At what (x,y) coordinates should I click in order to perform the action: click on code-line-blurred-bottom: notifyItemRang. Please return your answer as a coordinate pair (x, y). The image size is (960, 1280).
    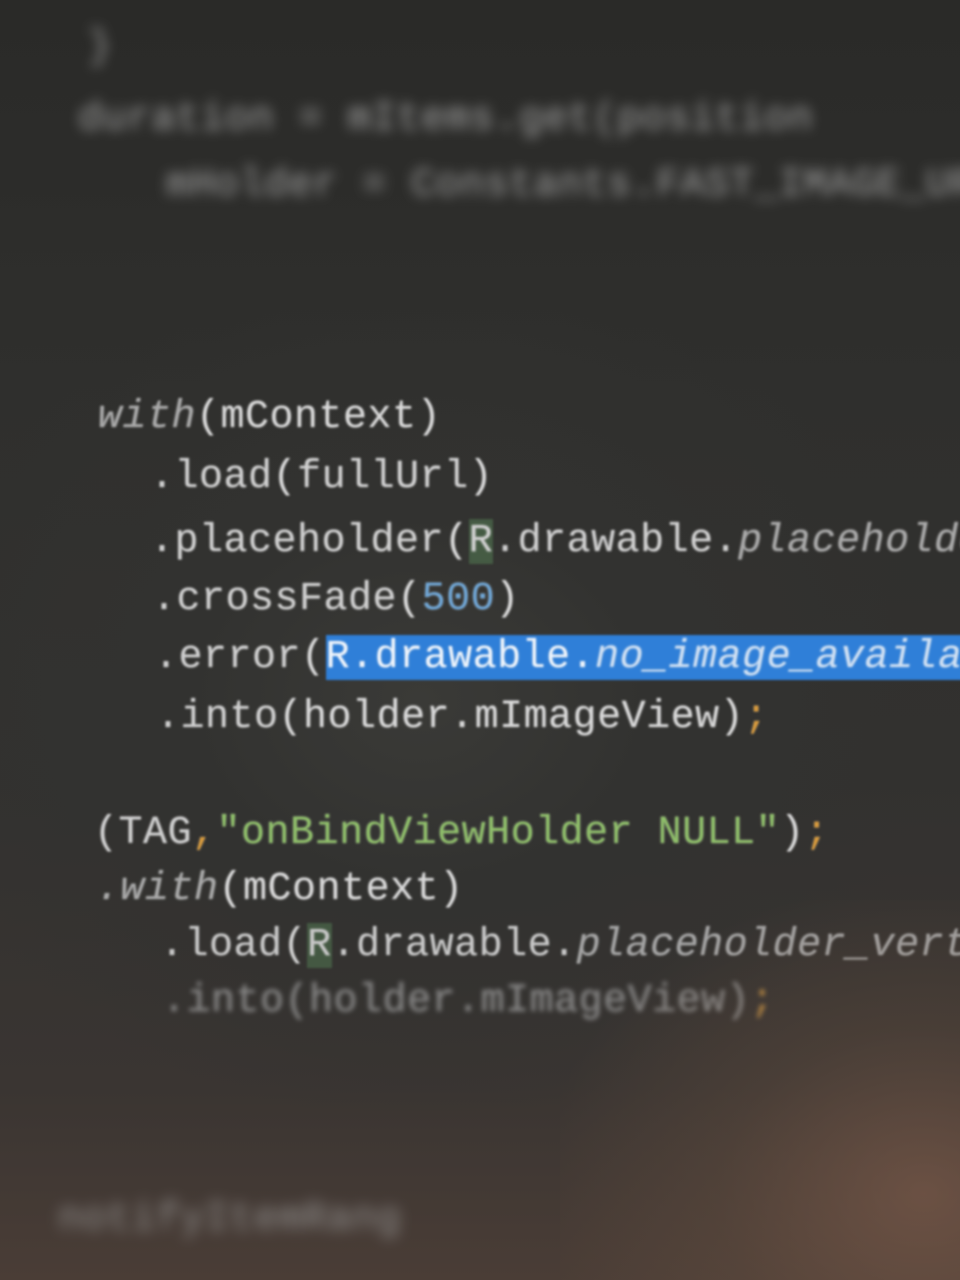
    Looking at the image, I should click on (201, 1219).